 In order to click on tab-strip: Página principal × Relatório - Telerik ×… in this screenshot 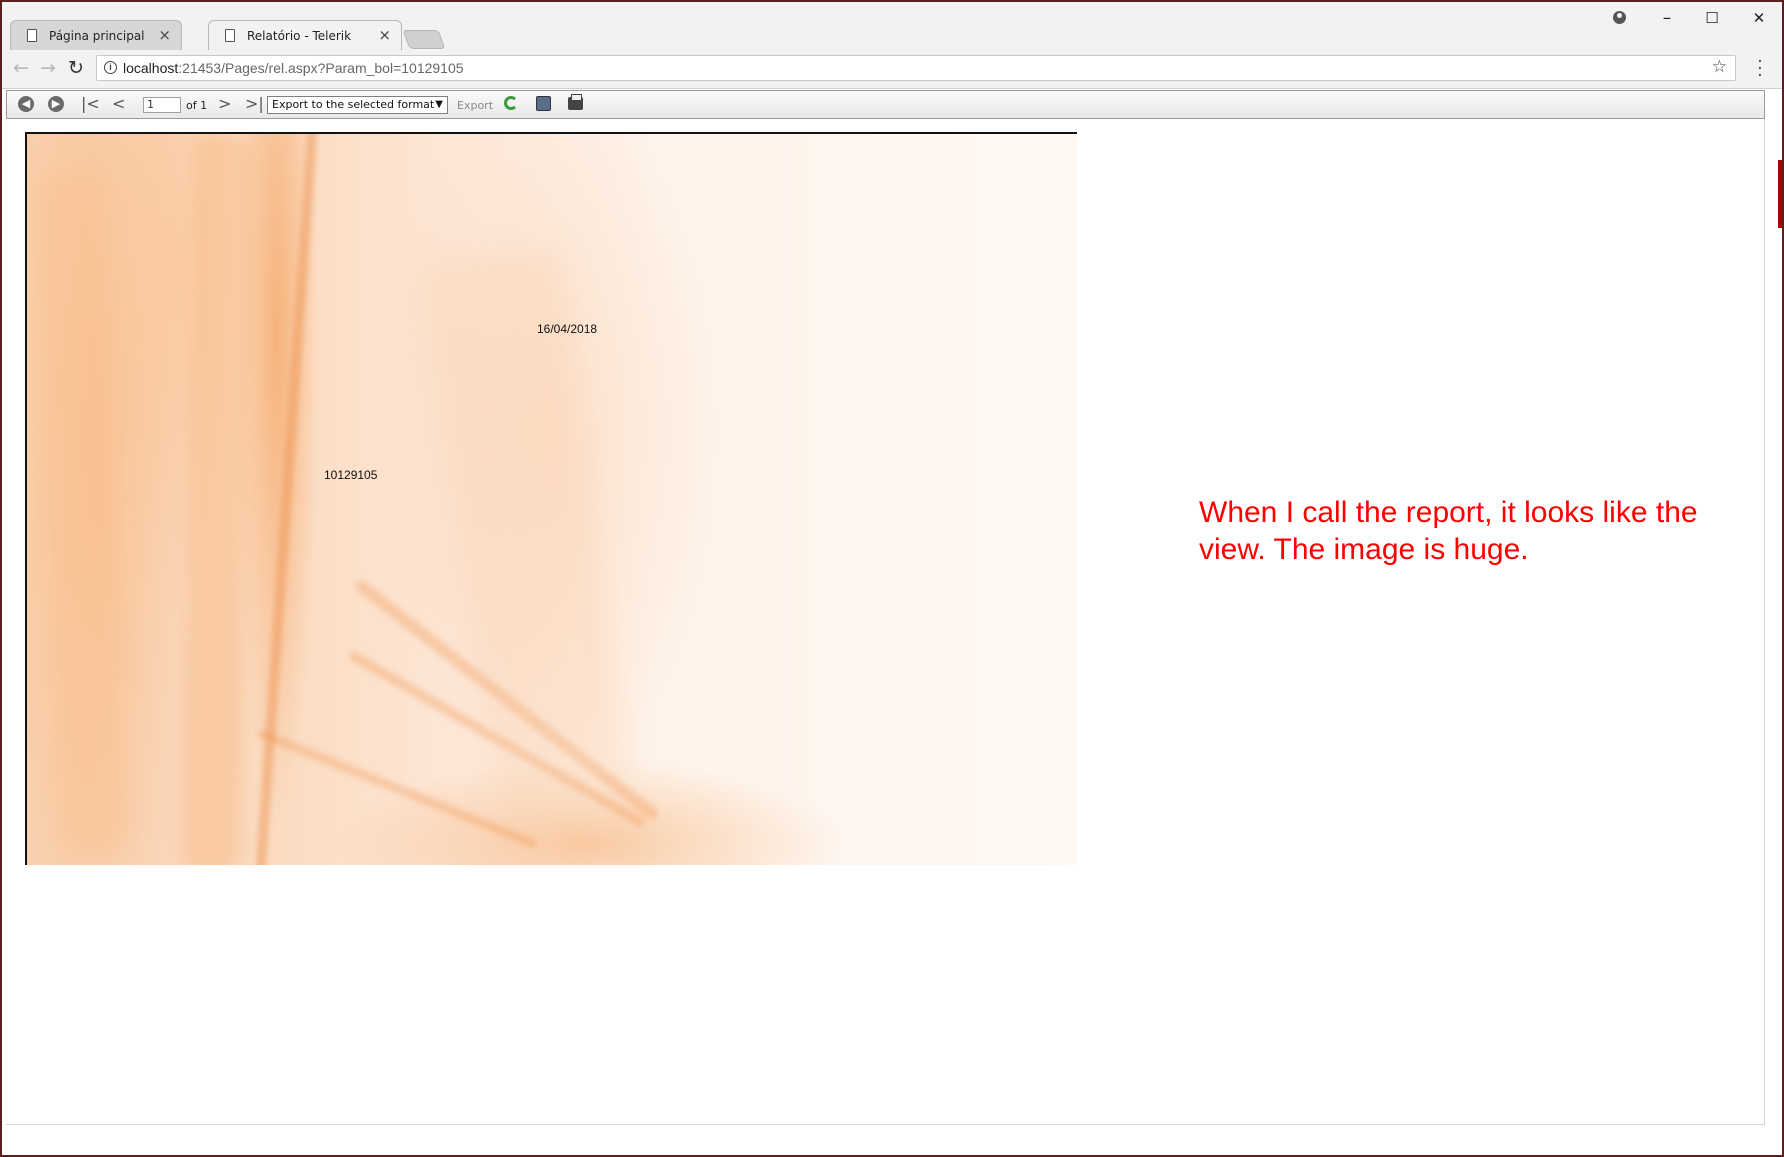, I will do `click(892, 26)`.